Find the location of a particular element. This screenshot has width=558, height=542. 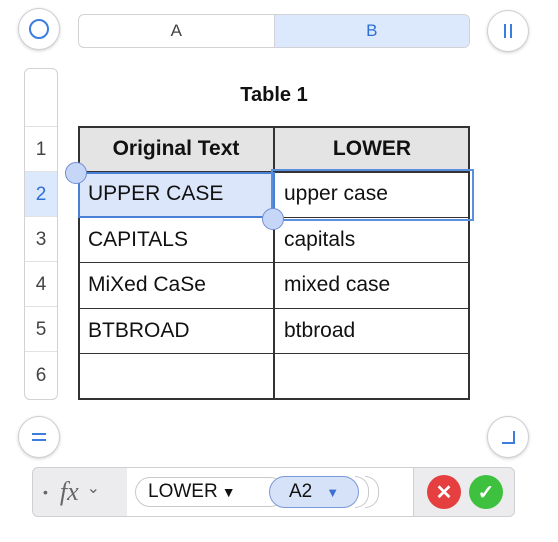

row-handle-icon is located at coordinates (39, 437).